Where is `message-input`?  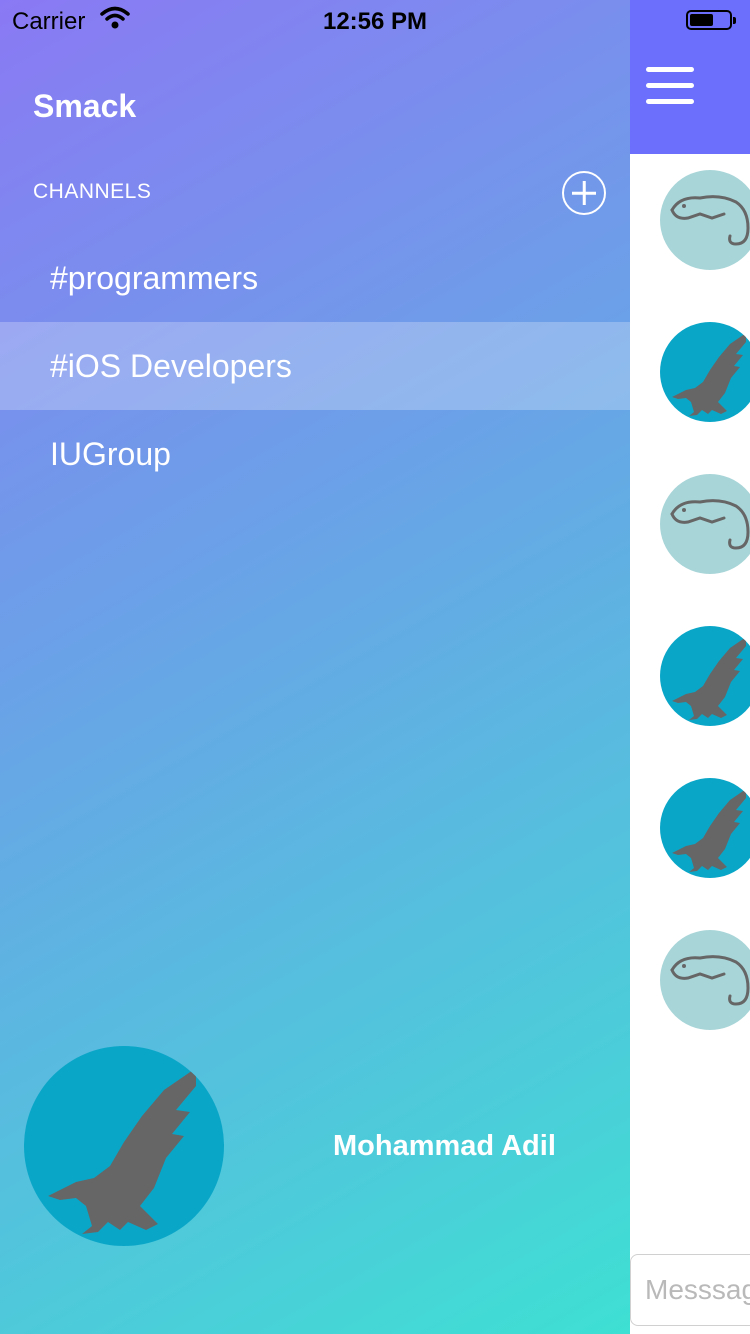 message-input is located at coordinates (690, 1290).